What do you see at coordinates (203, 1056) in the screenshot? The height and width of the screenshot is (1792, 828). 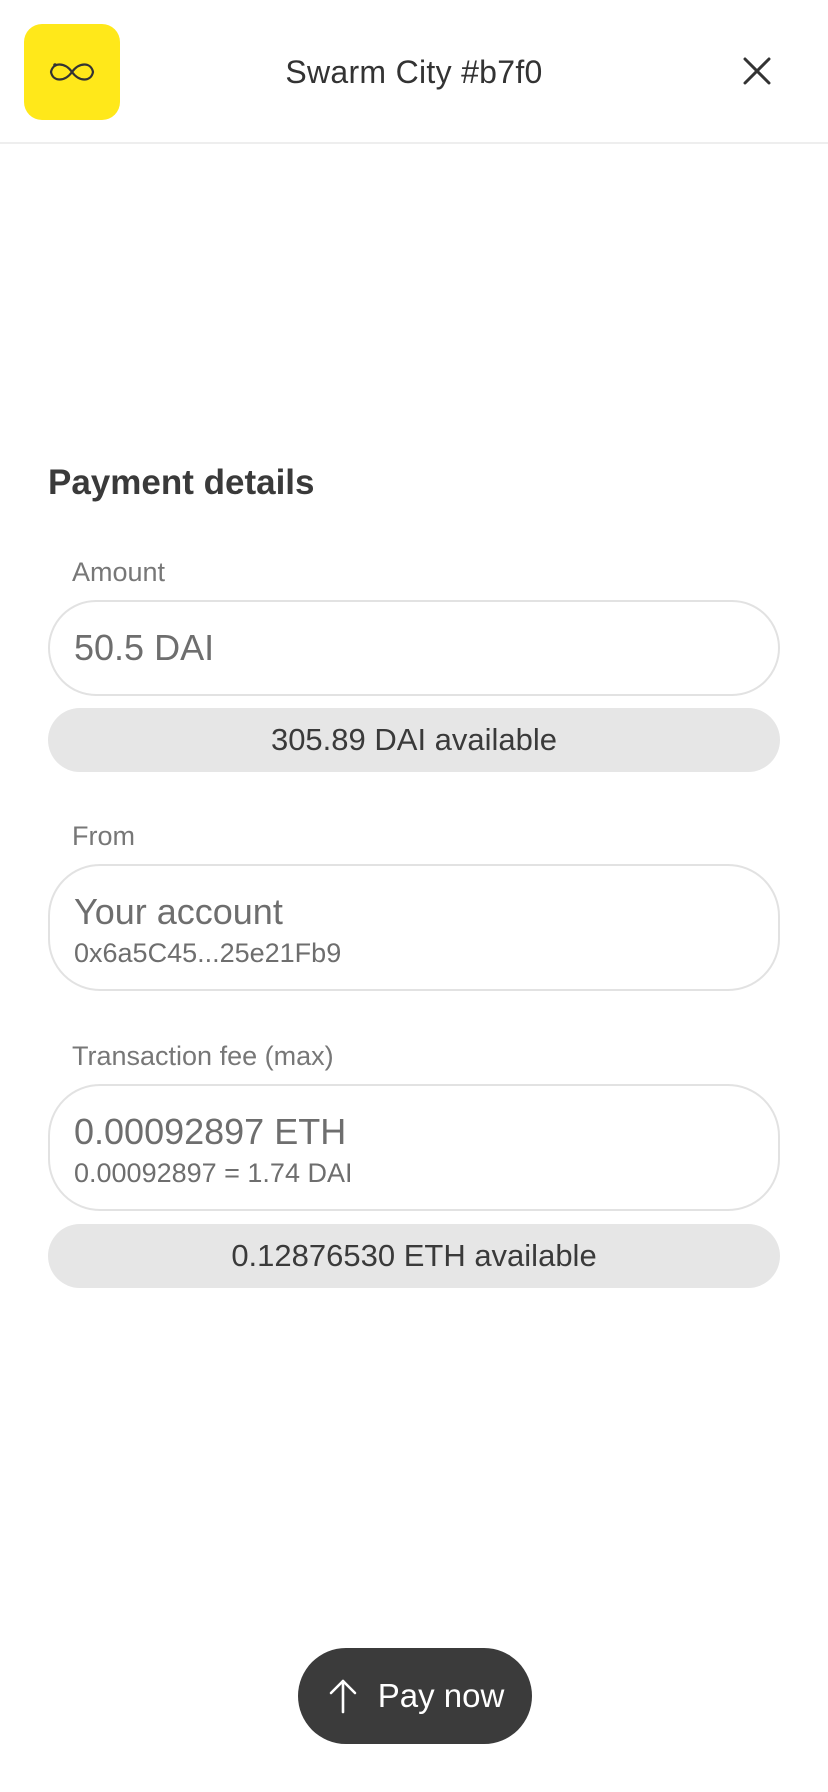 I see `fee-label: Transaction fee (max)` at bounding box center [203, 1056].